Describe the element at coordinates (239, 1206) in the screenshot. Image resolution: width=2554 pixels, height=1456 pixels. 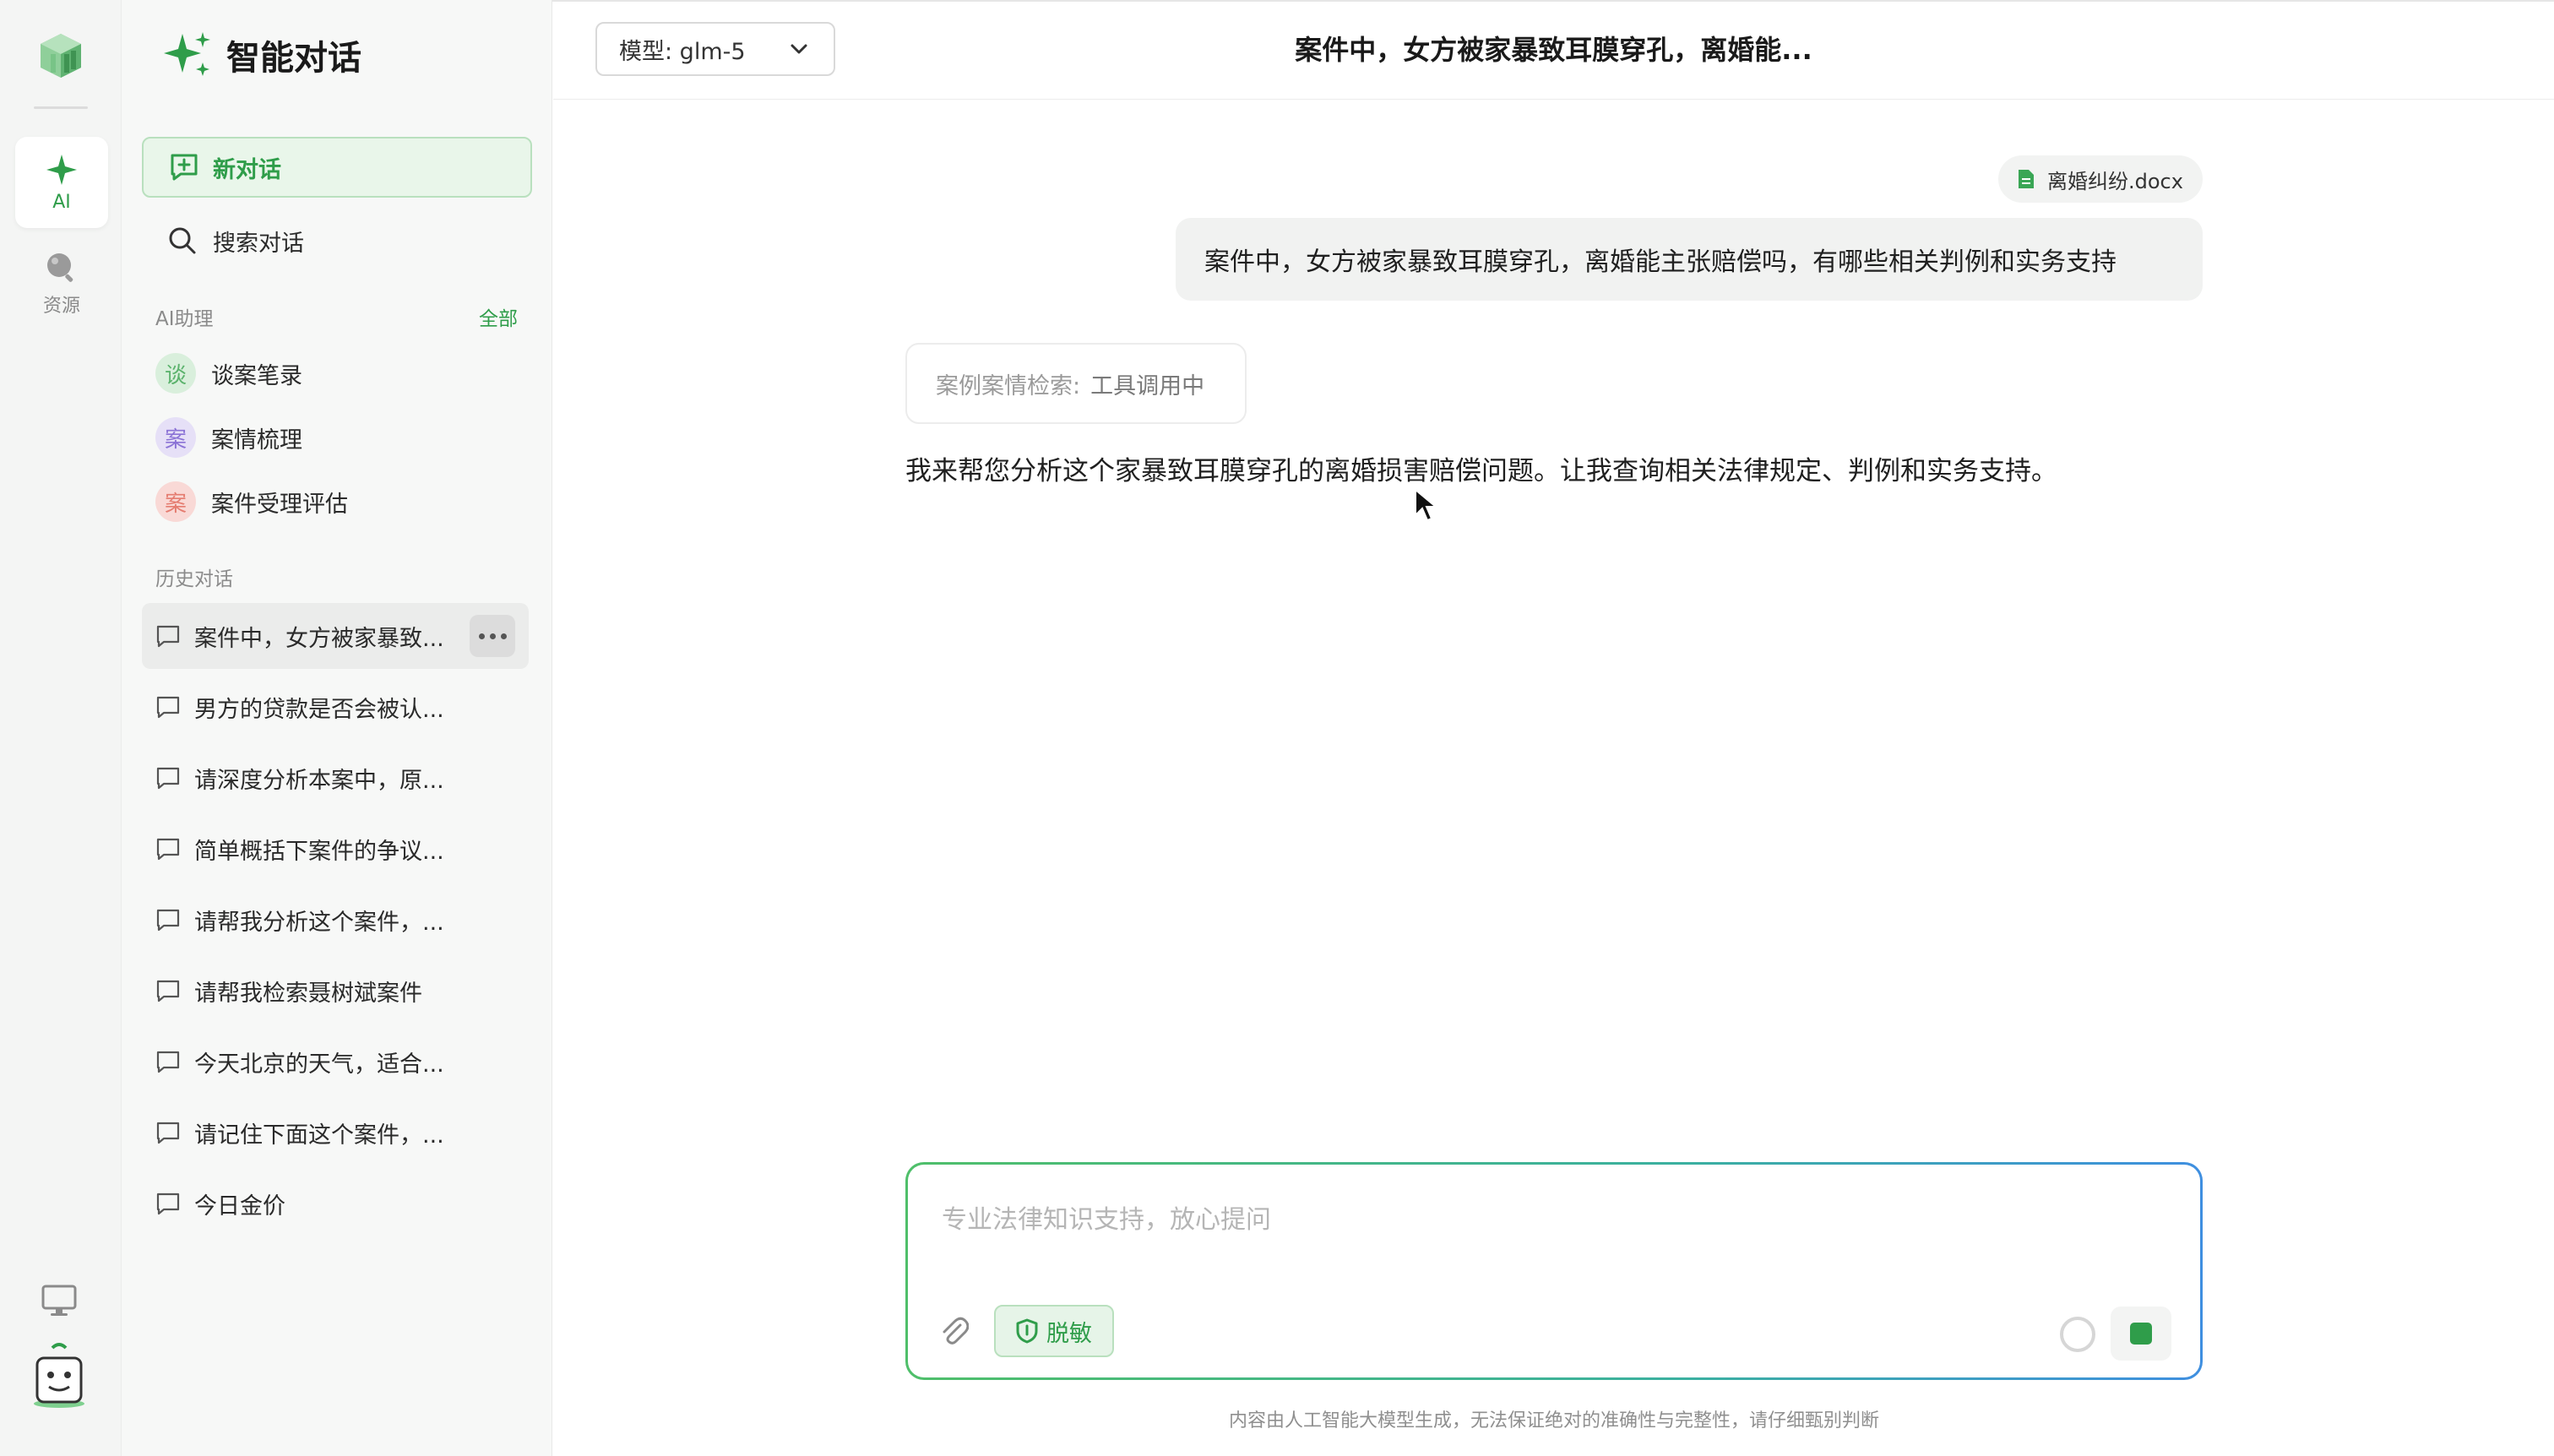
I see `history-item-label: 今日金价` at that location.